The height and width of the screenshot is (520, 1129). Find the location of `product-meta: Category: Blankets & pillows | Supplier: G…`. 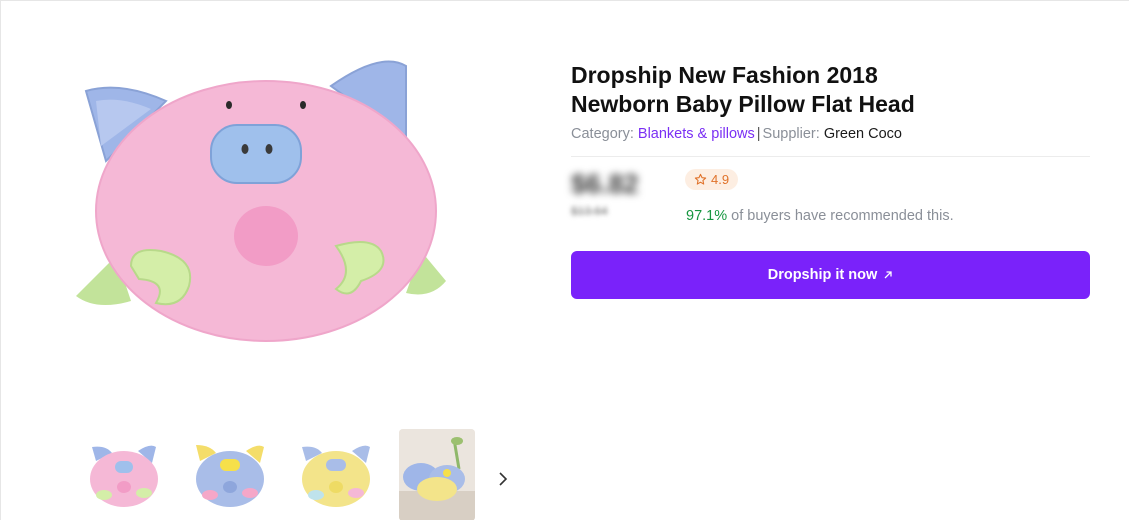

product-meta: Category: Blankets & pillows | Supplier: G… is located at coordinates (830, 134).